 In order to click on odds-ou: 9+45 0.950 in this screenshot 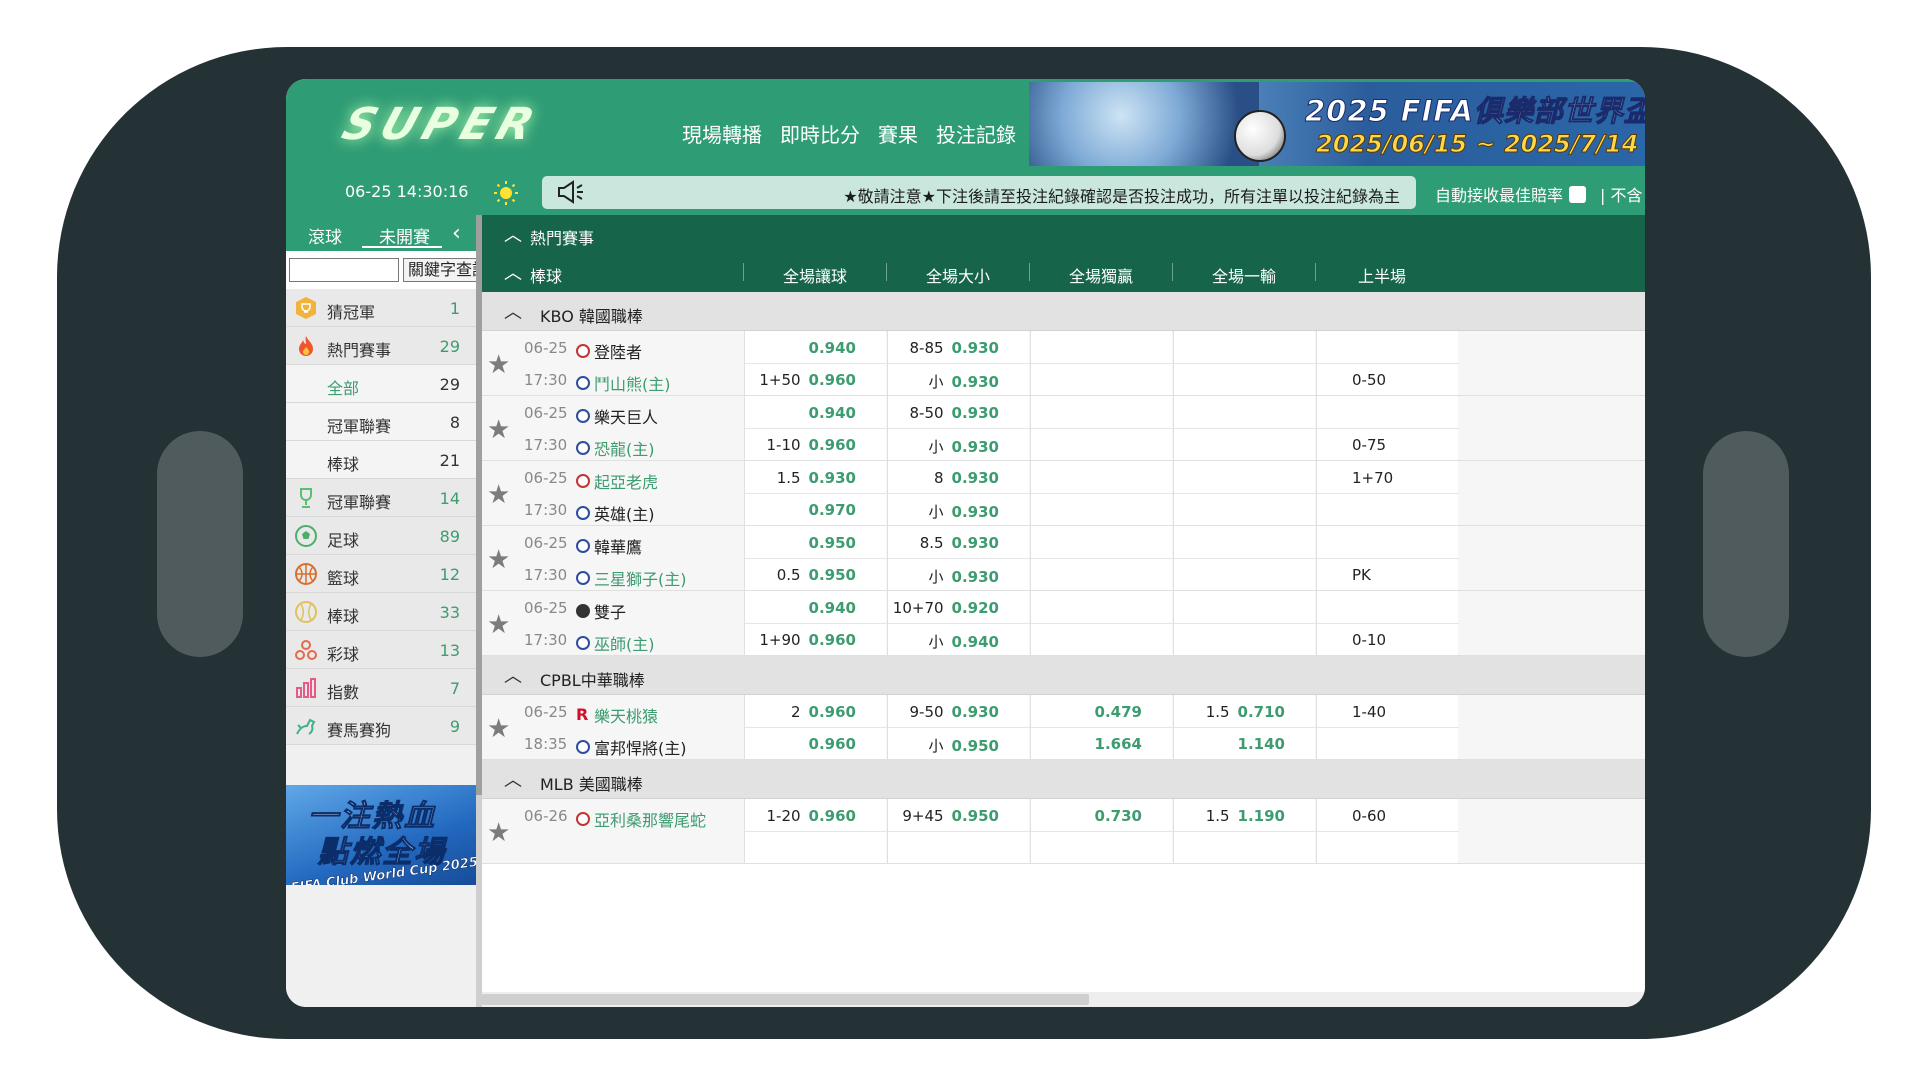, I will do `click(950, 816)`.